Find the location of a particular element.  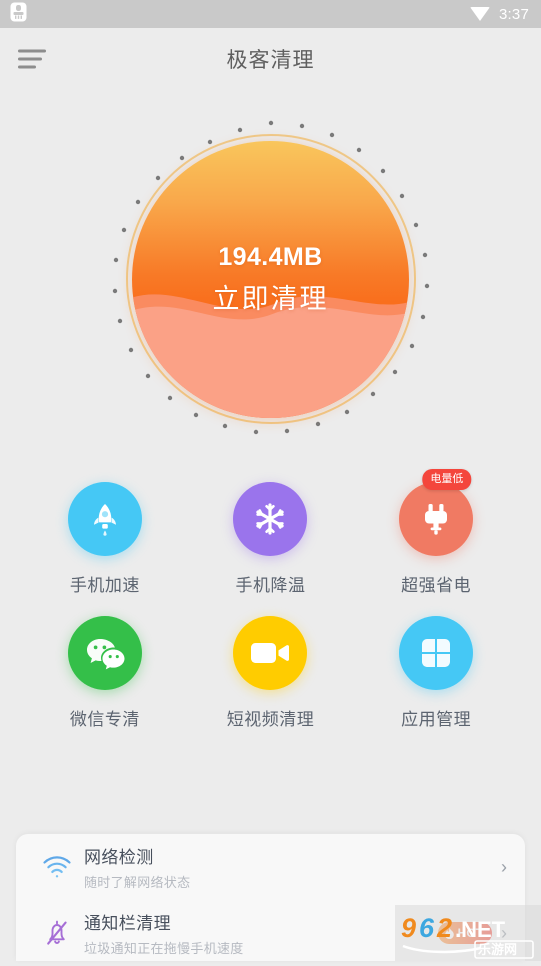

tile-label: 超强省电 is located at coordinates (436, 583).